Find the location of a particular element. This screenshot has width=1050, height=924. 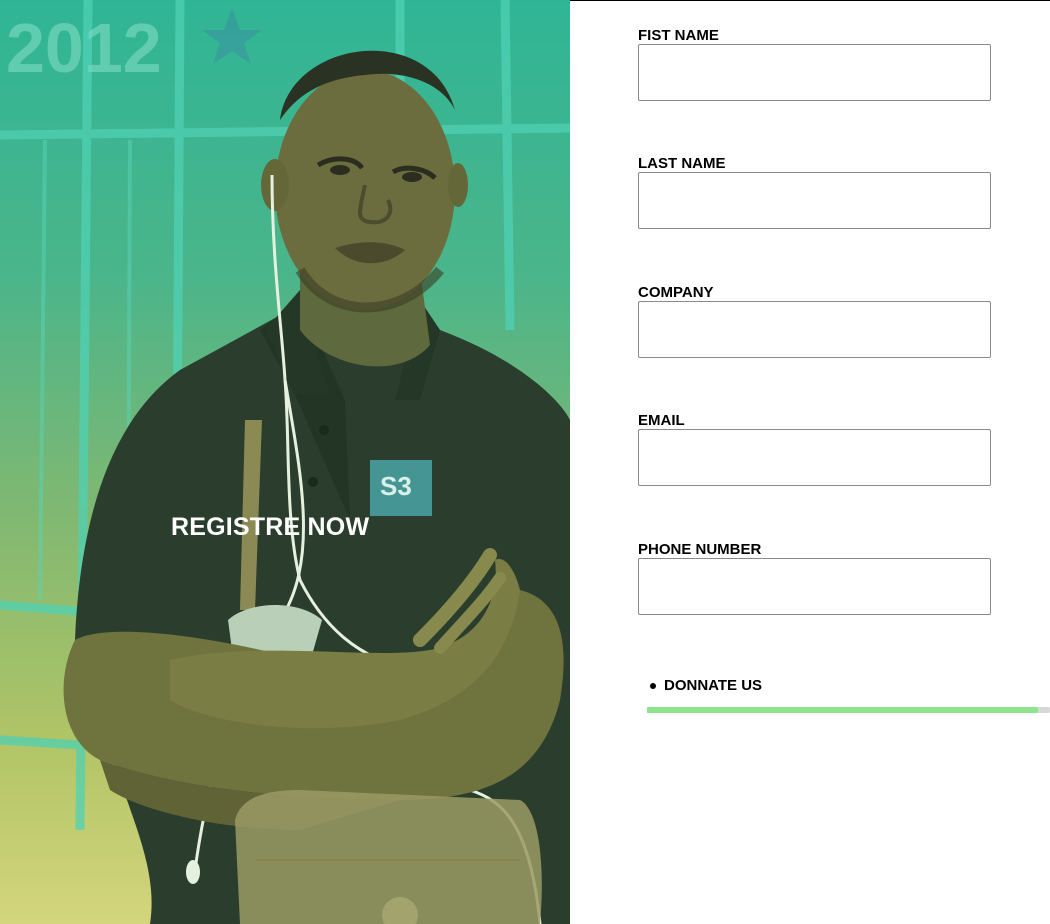

phone-number-field: PHONE NUMBER is located at coordinates (814, 578).